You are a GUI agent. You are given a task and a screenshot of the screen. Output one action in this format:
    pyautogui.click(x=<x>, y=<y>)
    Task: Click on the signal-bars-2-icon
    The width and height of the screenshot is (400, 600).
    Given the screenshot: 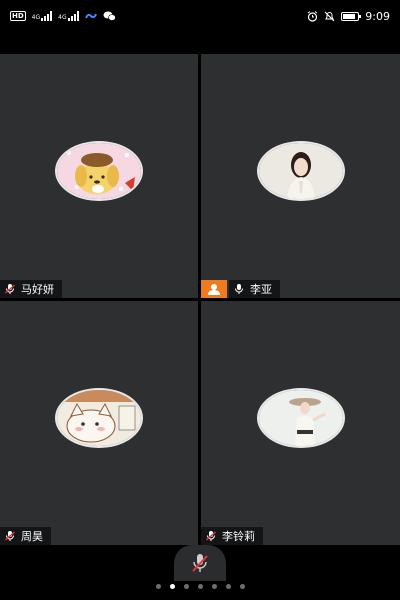 What is the action you would take?
    pyautogui.click(x=73, y=16)
    